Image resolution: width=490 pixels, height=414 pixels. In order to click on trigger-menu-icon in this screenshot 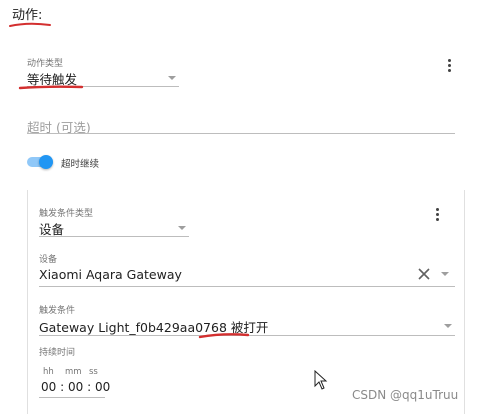, I will do `click(438, 215)`.